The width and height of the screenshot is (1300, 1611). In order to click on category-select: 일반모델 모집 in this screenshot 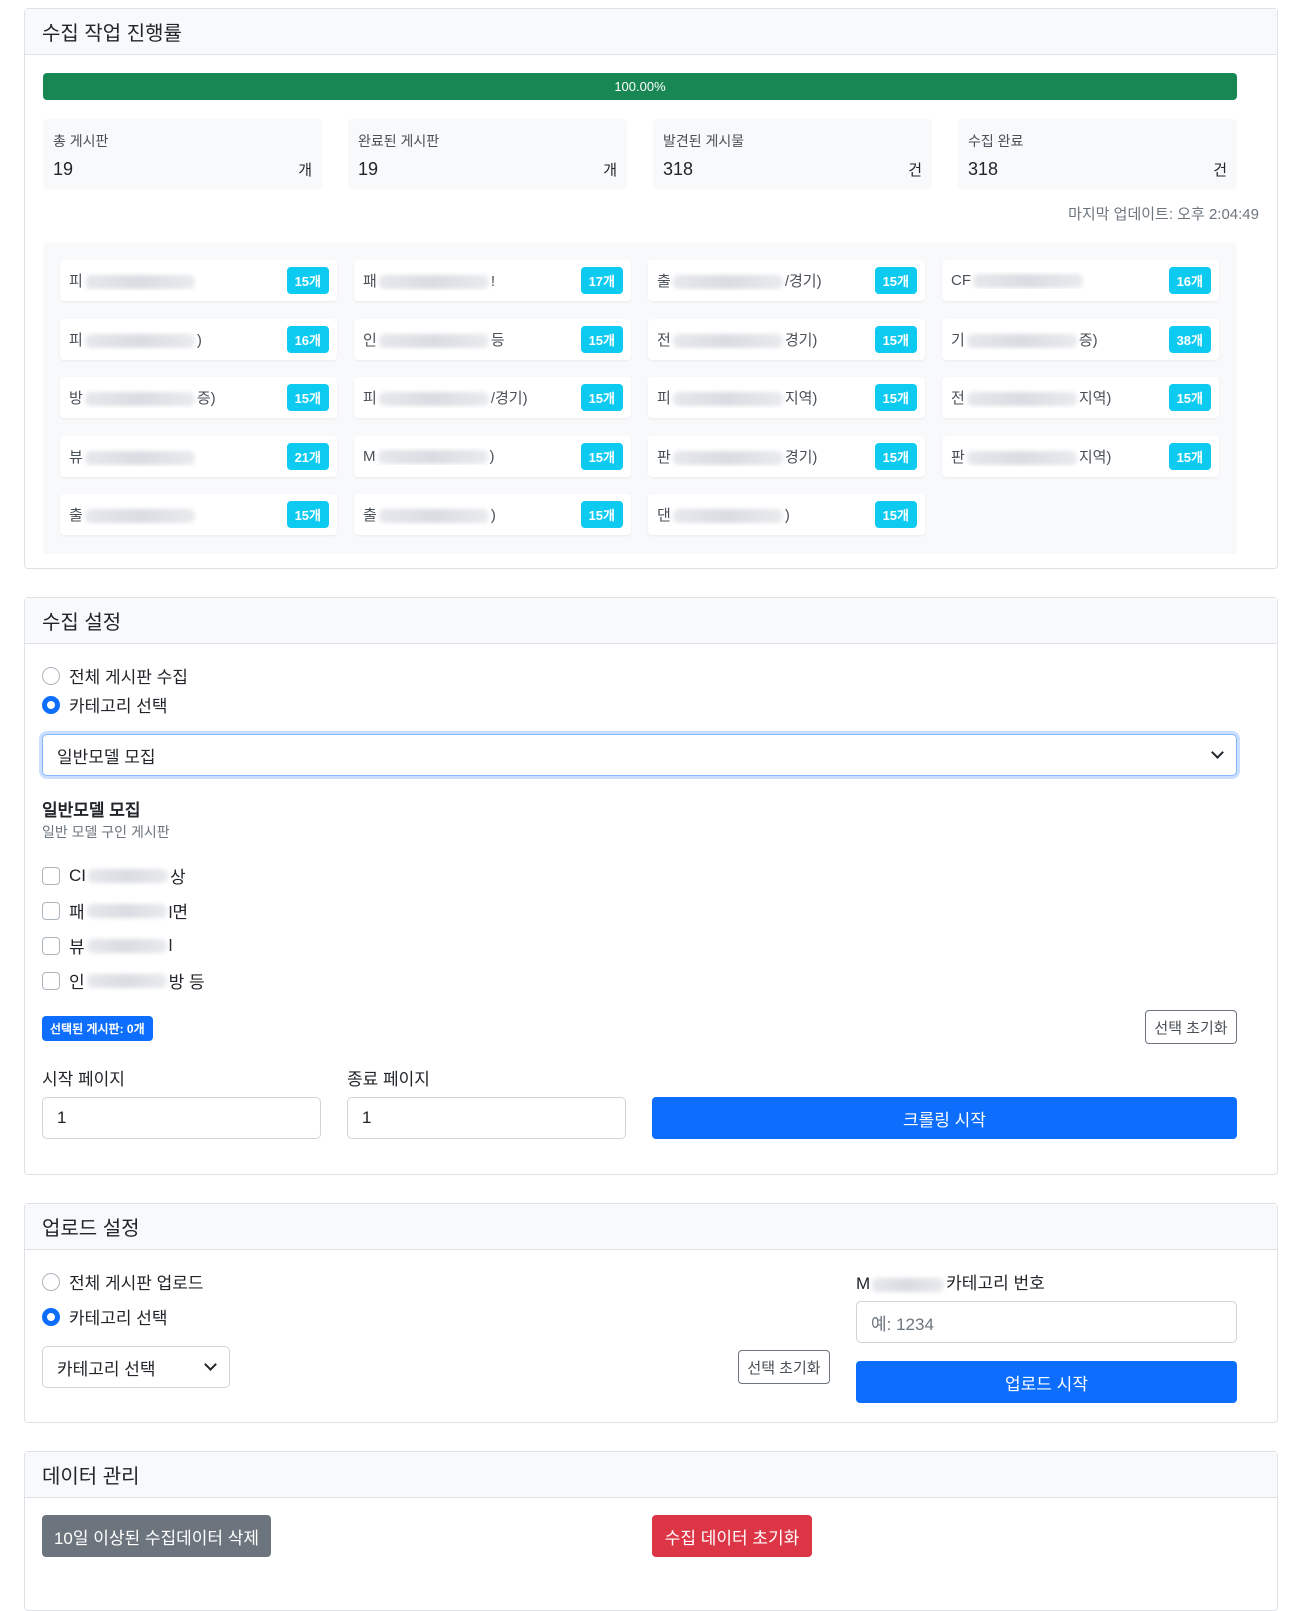, I will do `click(639, 755)`.